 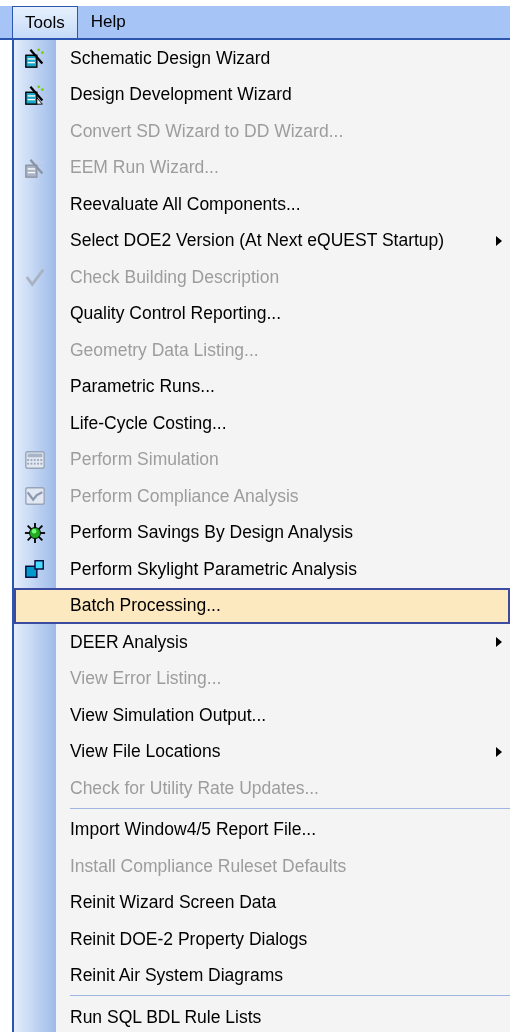 I want to click on menu-item: Design Development Wizard, so click(x=262, y=94).